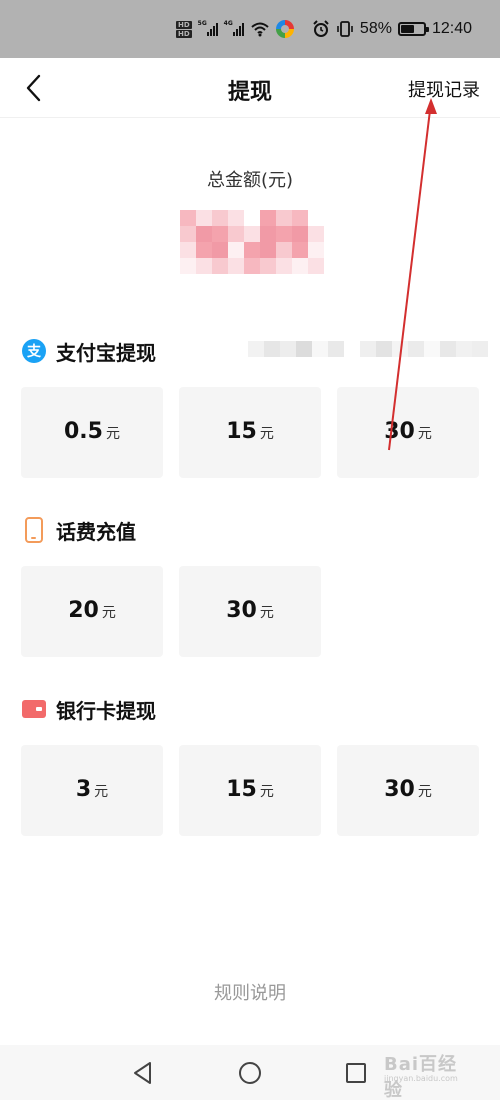  I want to click on status-right: 58% 12:40, so click(392, 29).